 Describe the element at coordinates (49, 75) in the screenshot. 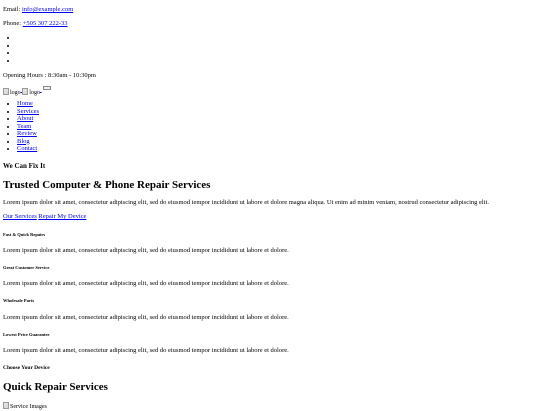

I see `opening-hours: Opening Hours : 8:30am - 10:30pm` at that location.